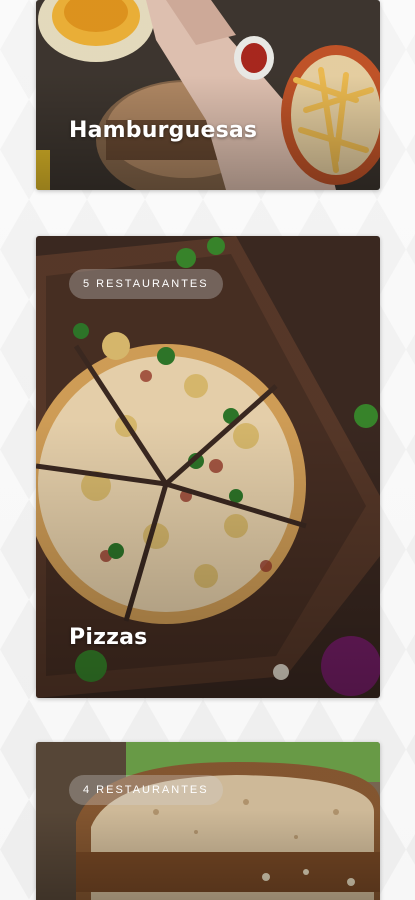 The width and height of the screenshot is (415, 900). Describe the element at coordinates (146, 790) in the screenshot. I see `restaurant-count-badge: 4 RESTAURANTES` at that location.